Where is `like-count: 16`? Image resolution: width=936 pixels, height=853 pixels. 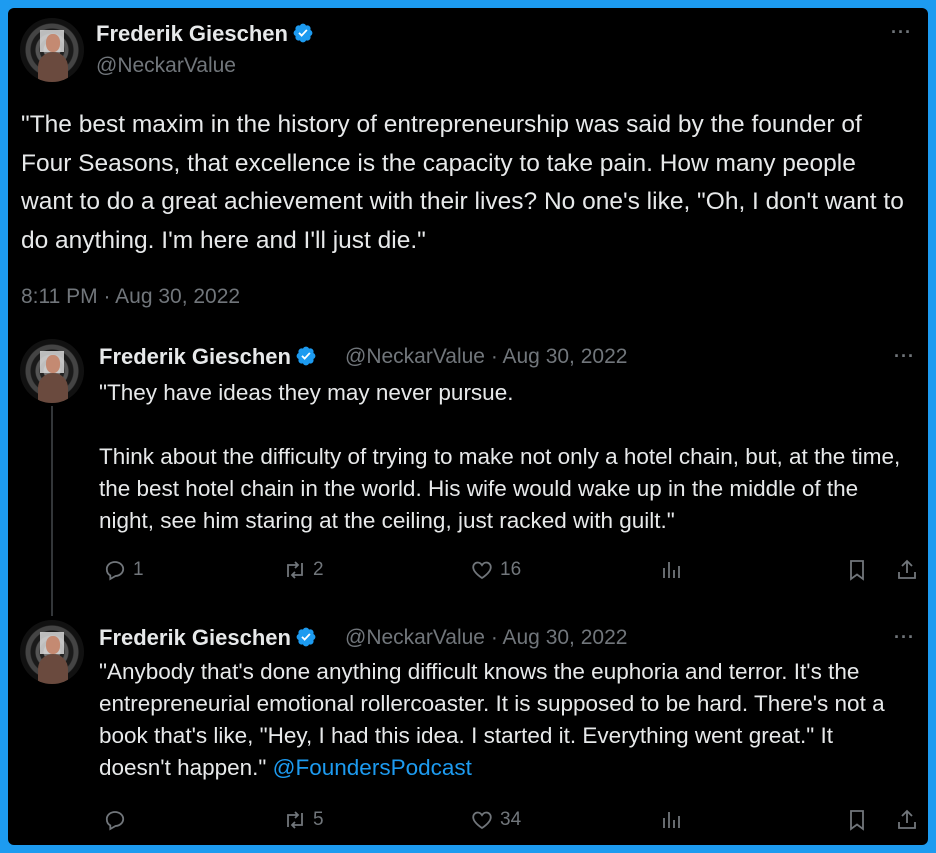
like-count: 16 is located at coordinates (511, 569).